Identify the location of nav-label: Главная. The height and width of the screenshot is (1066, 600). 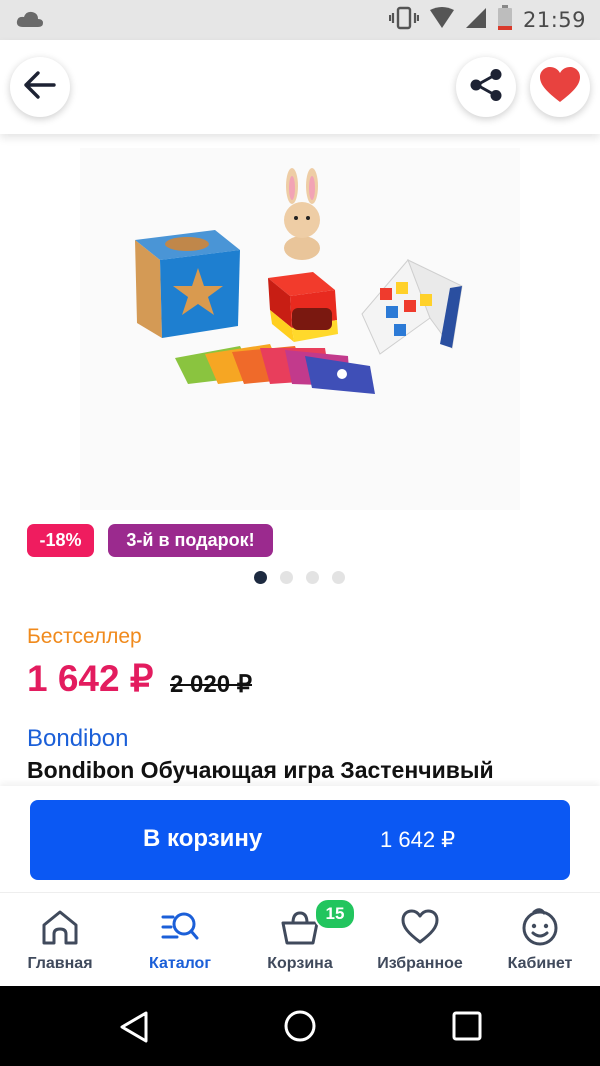
(60, 963).